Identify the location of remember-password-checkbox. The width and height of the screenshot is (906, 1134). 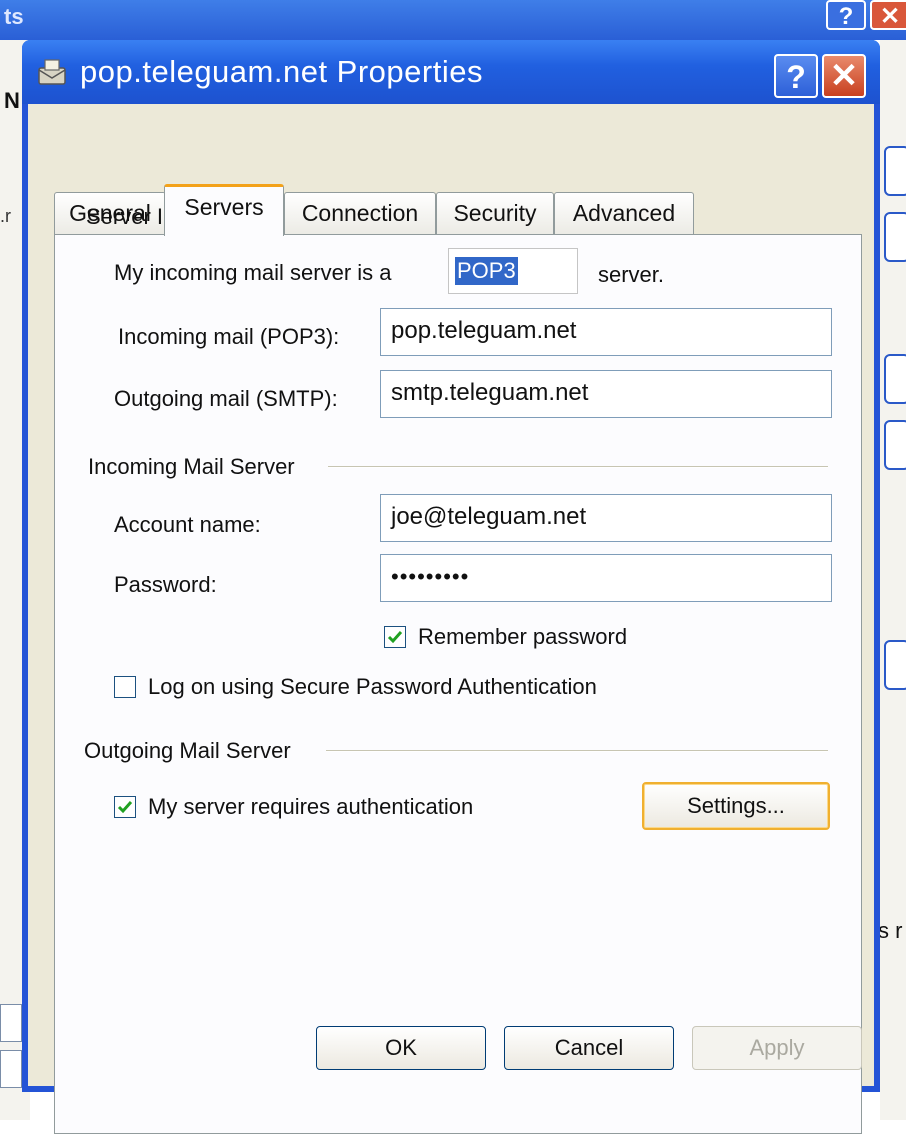
(395, 637).